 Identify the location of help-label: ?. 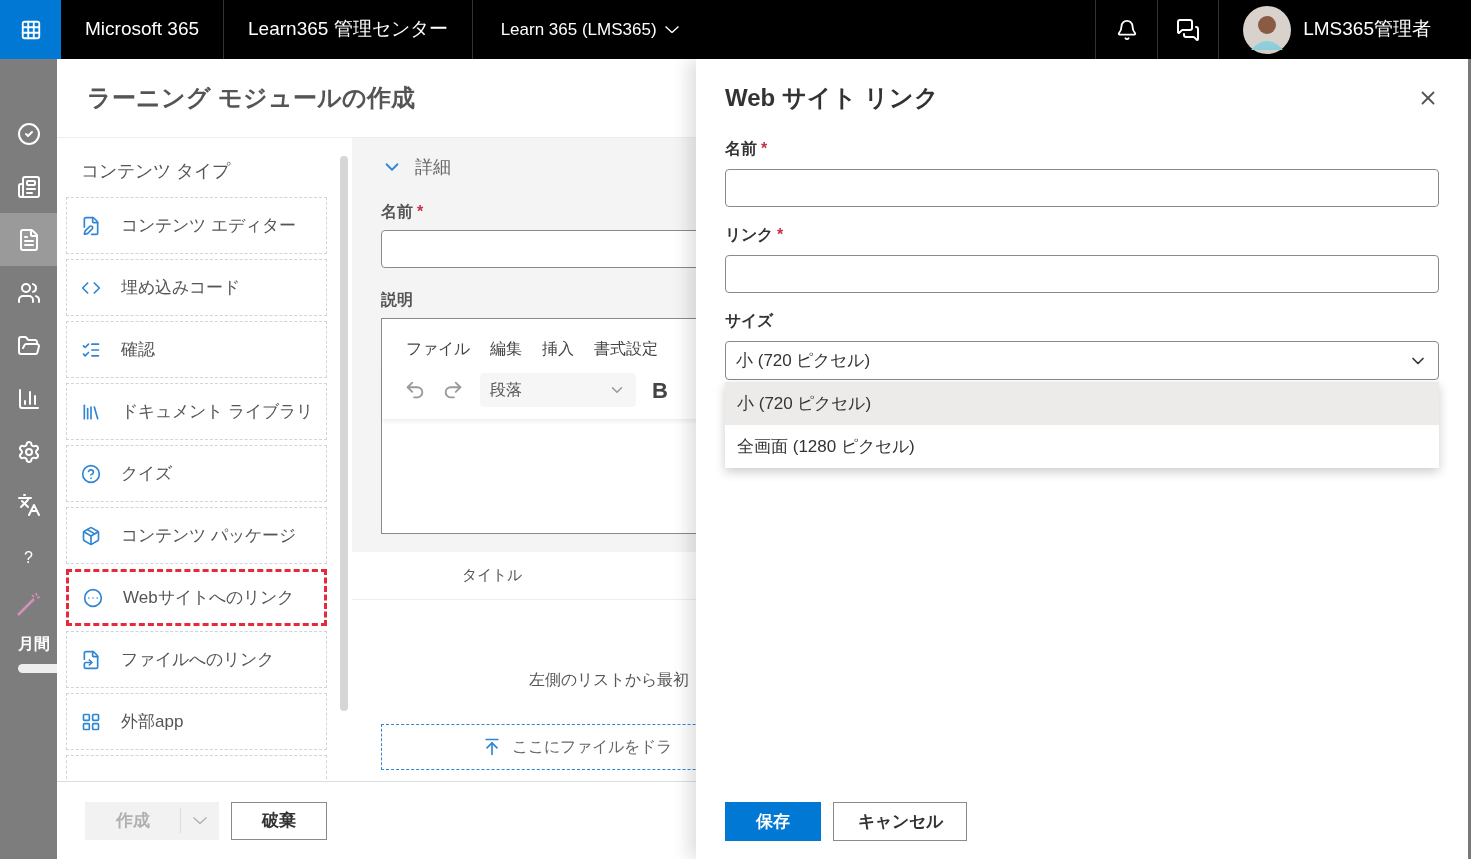
(28, 557).